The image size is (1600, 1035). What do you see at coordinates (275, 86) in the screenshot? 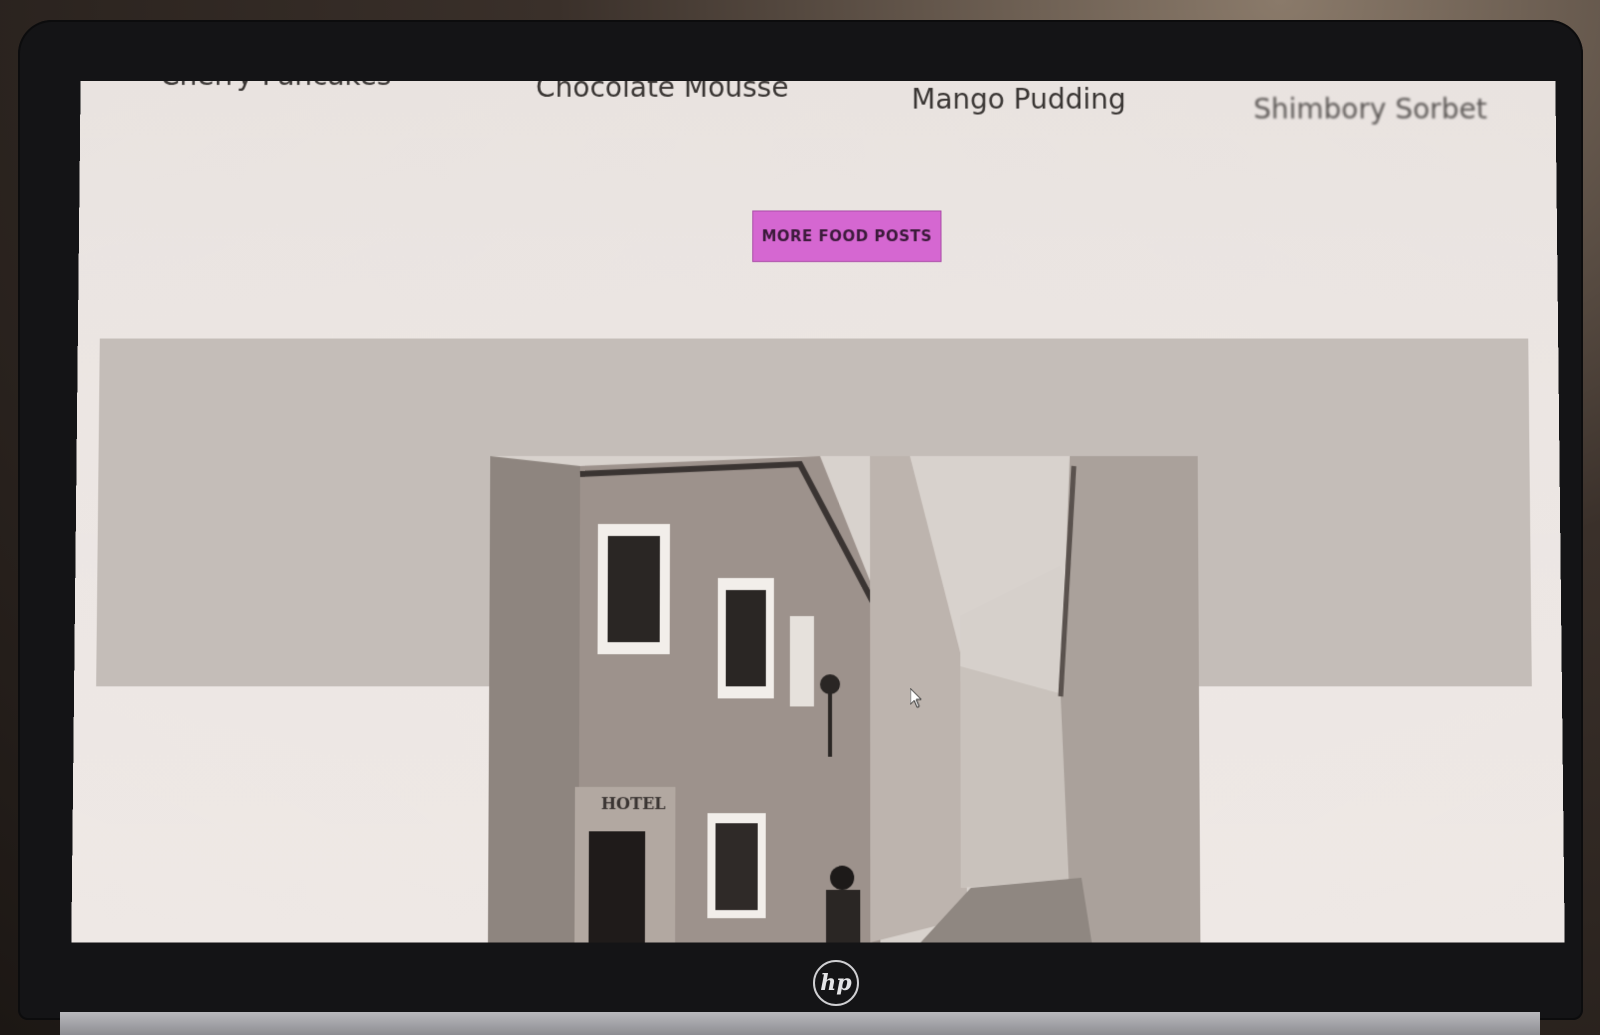
I see `post-title-link: Cherry Pancakes` at bounding box center [275, 86].